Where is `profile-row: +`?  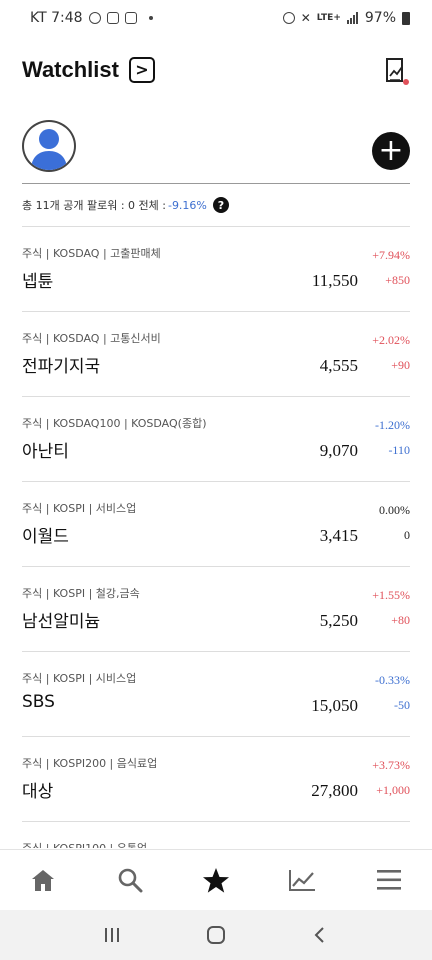
profile-row: + is located at coordinates (216, 146).